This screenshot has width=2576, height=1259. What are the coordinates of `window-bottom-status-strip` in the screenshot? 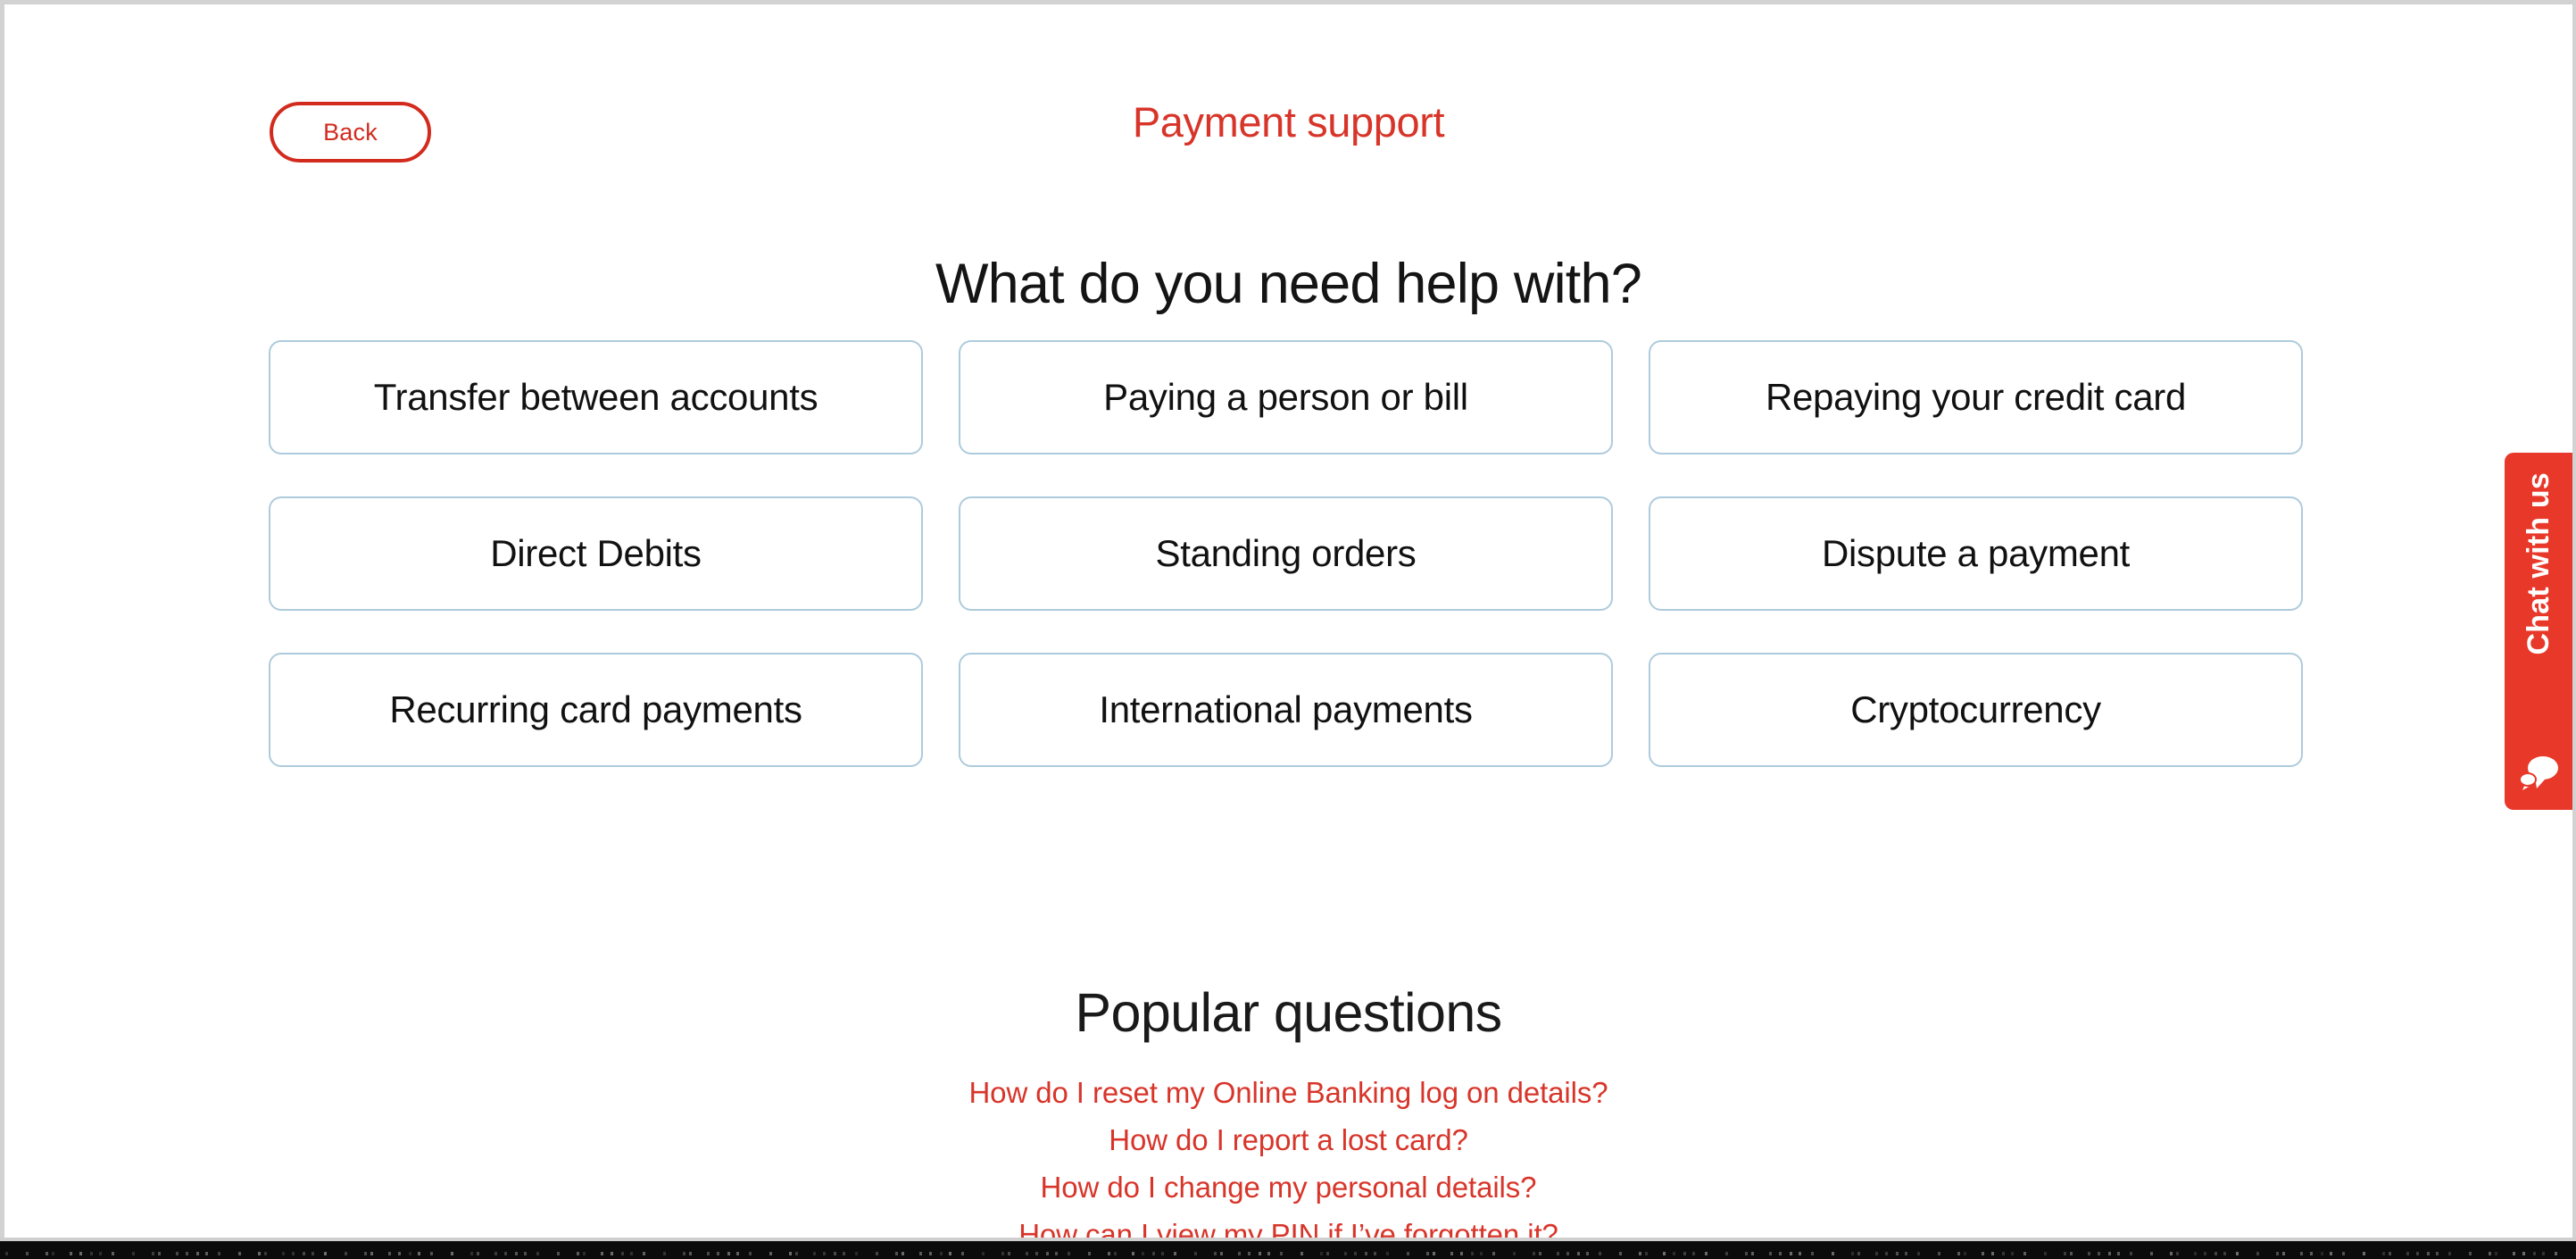 It's located at (1288, 1250).